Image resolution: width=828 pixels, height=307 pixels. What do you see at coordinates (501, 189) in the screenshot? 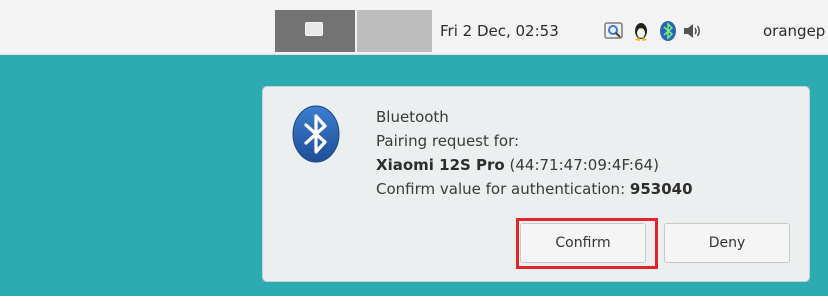
I see `confirm-value-label: Confirm value for authentication:` at bounding box center [501, 189].